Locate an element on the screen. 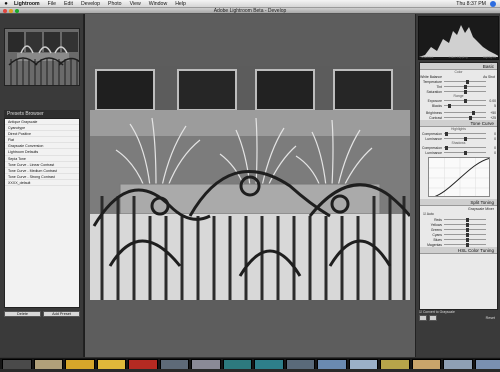 This screenshot has height=372, width=500. presets-browser-header: Presets Browser is located at coordinates (42, 114).